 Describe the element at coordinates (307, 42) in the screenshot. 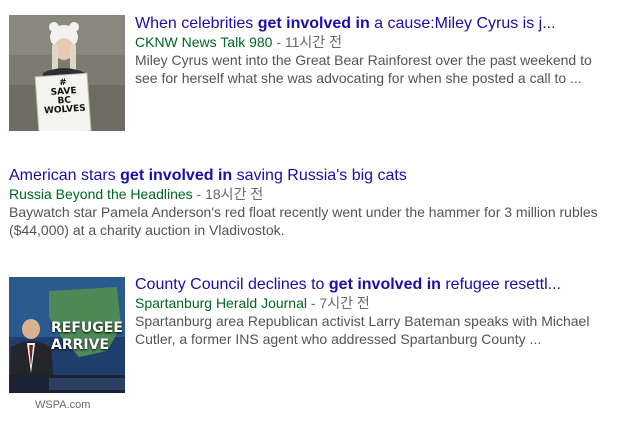

I see `result-time: - 11시간 전` at that location.